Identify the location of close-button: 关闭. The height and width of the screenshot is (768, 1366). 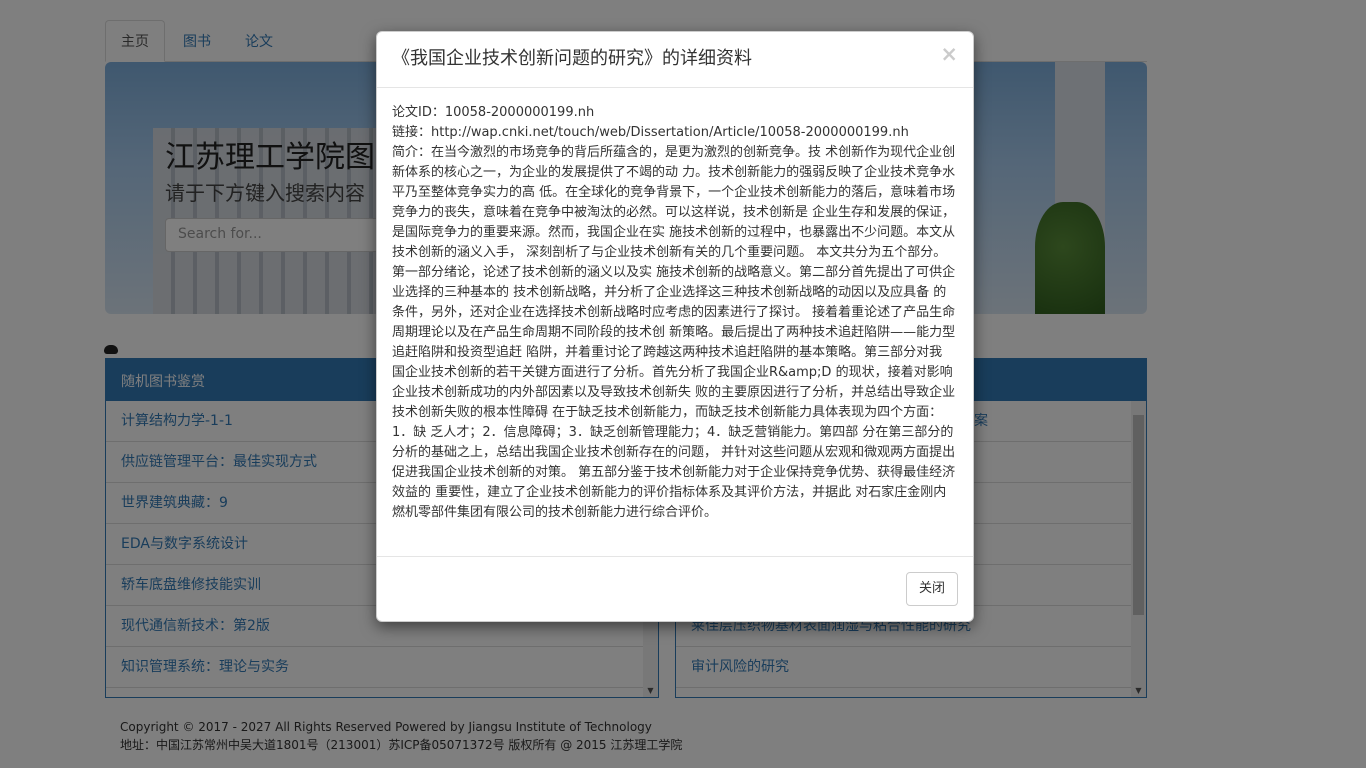
(931, 589).